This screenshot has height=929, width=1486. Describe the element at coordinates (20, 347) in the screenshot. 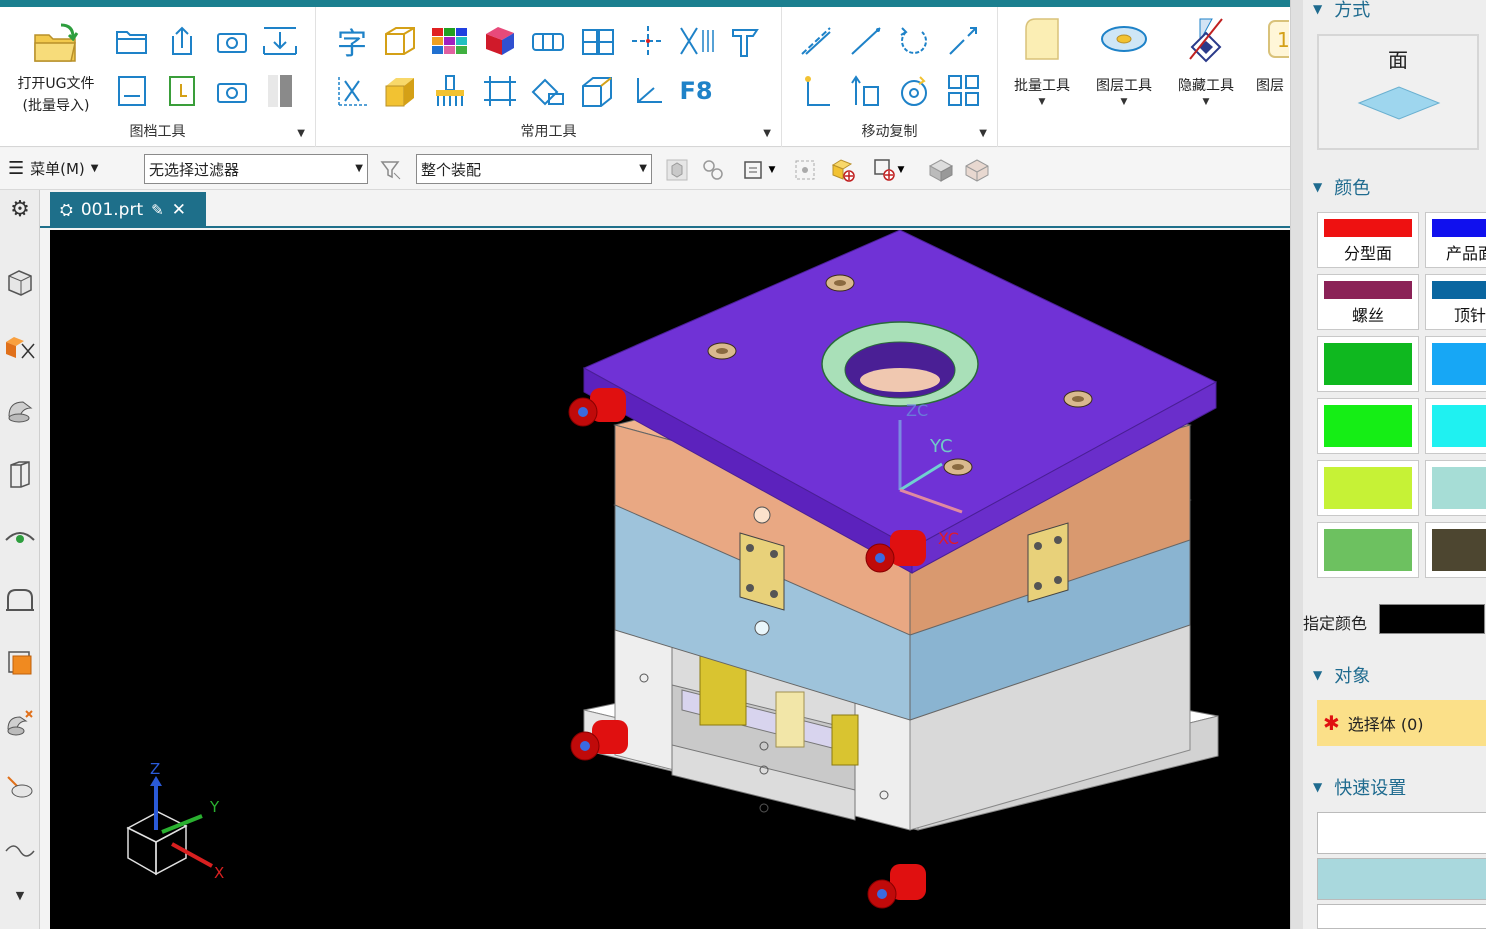

I see `constraint-navigator-button` at that location.